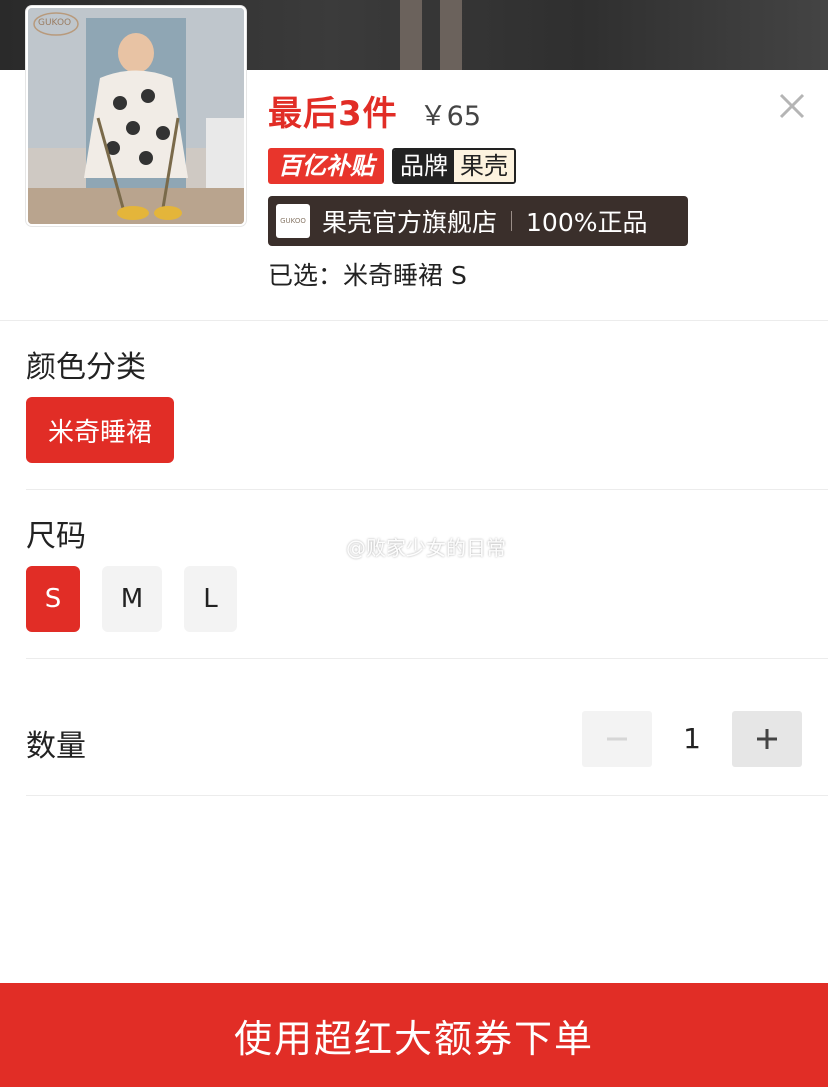 The height and width of the screenshot is (1087, 828). Describe the element at coordinates (450, 116) in the screenshot. I see `price: ￥65` at that location.